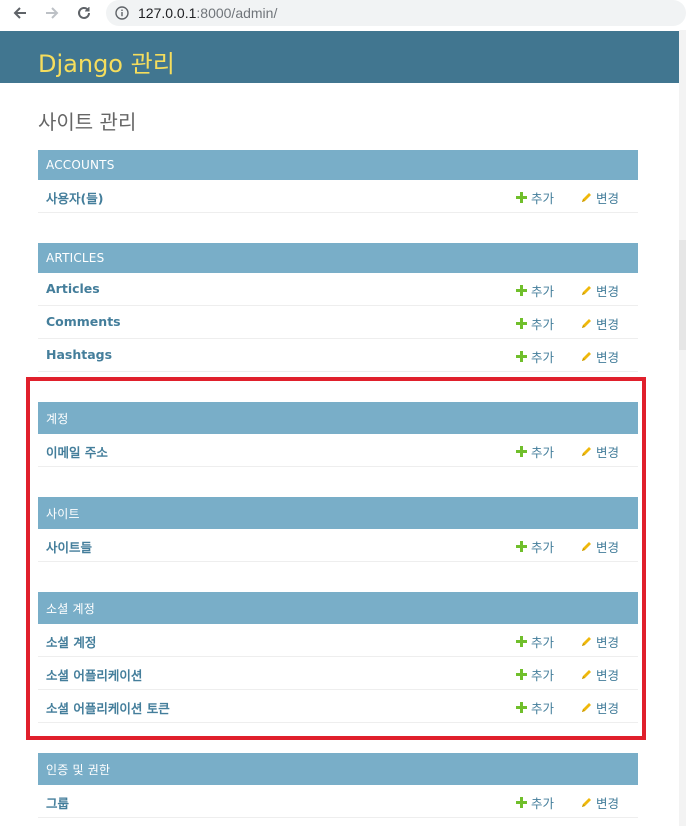 This screenshot has height=826, width=686. What do you see at coordinates (338, 355) in the screenshot?
I see `model-row: Hashtags 추가 변경` at bounding box center [338, 355].